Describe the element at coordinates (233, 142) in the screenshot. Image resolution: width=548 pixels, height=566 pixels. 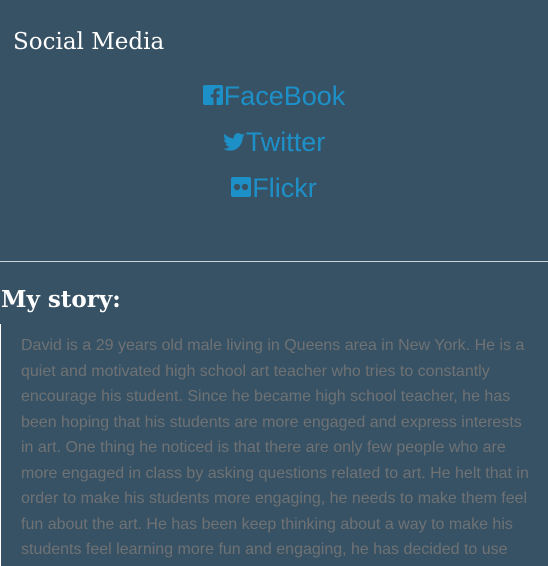
I see `twitter-icon` at that location.